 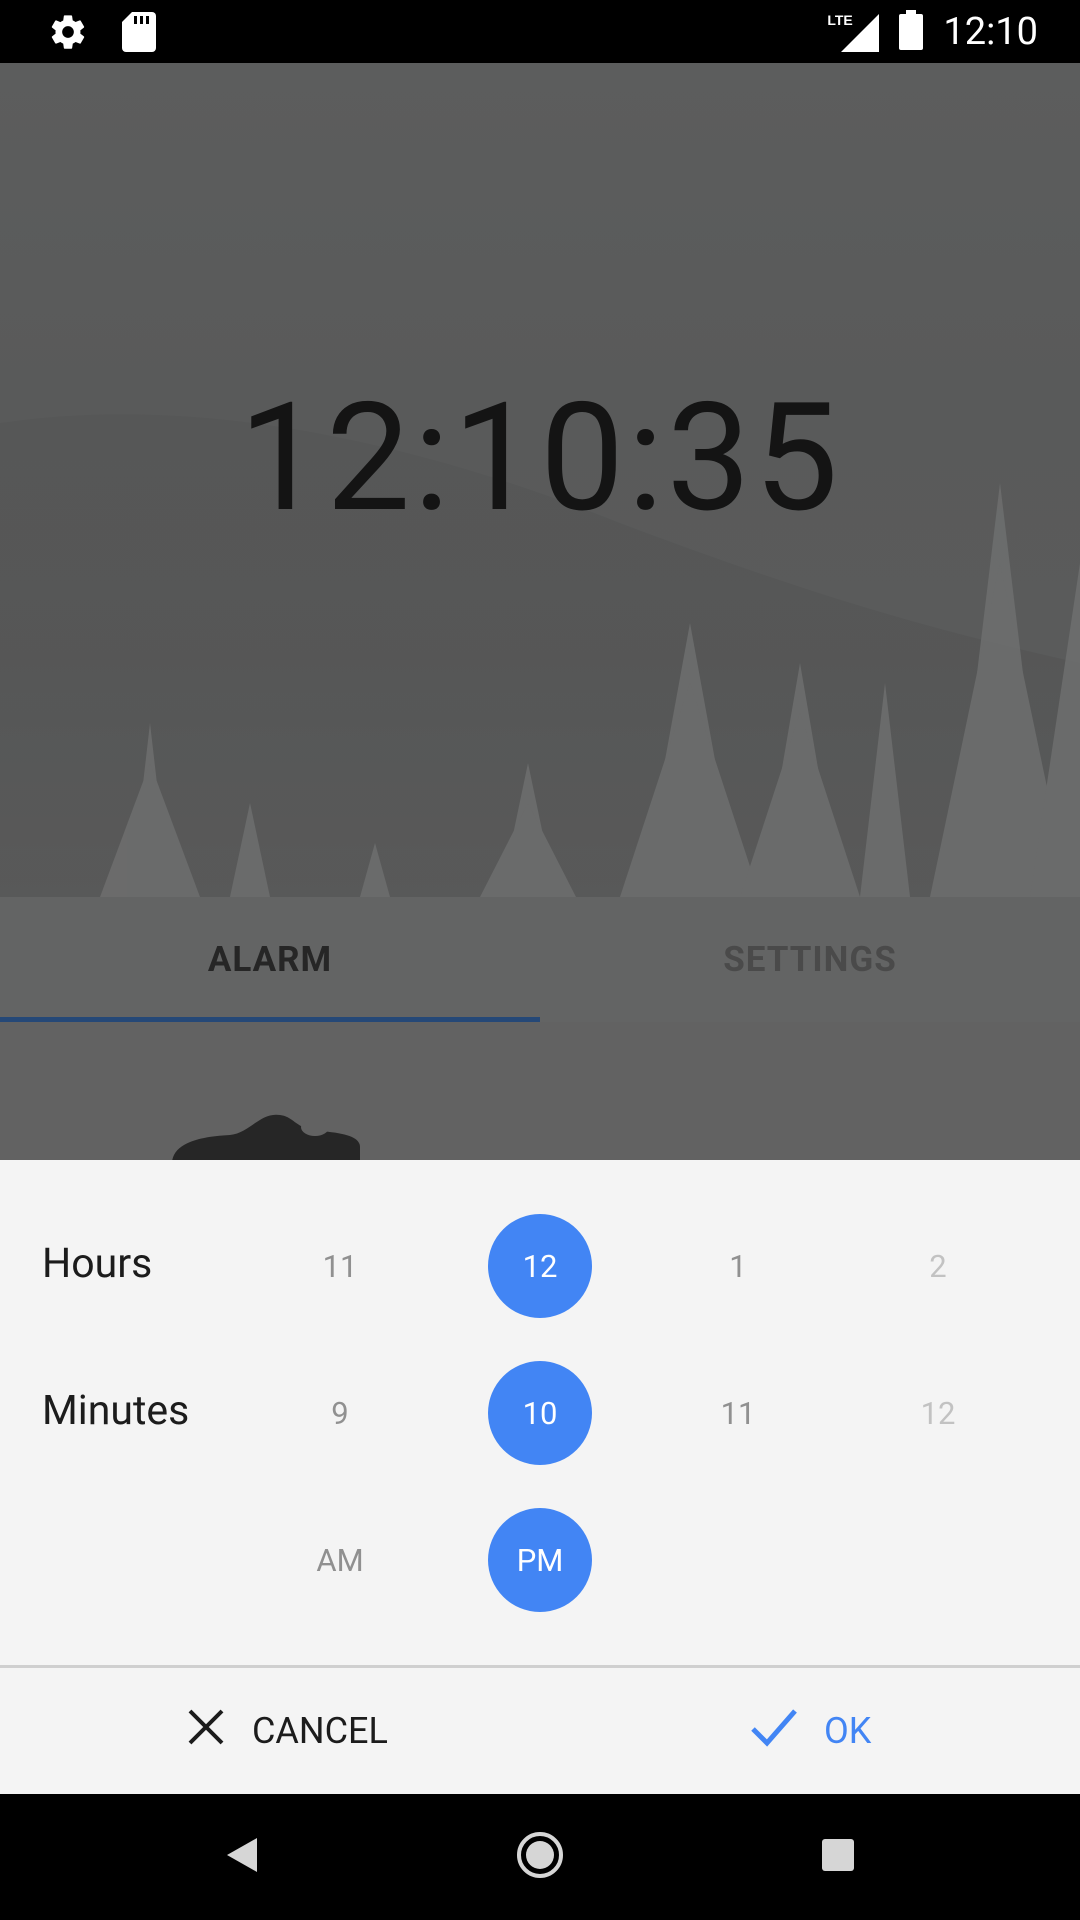 I want to click on minute-option-selected: 10, so click(x=540, y=1413).